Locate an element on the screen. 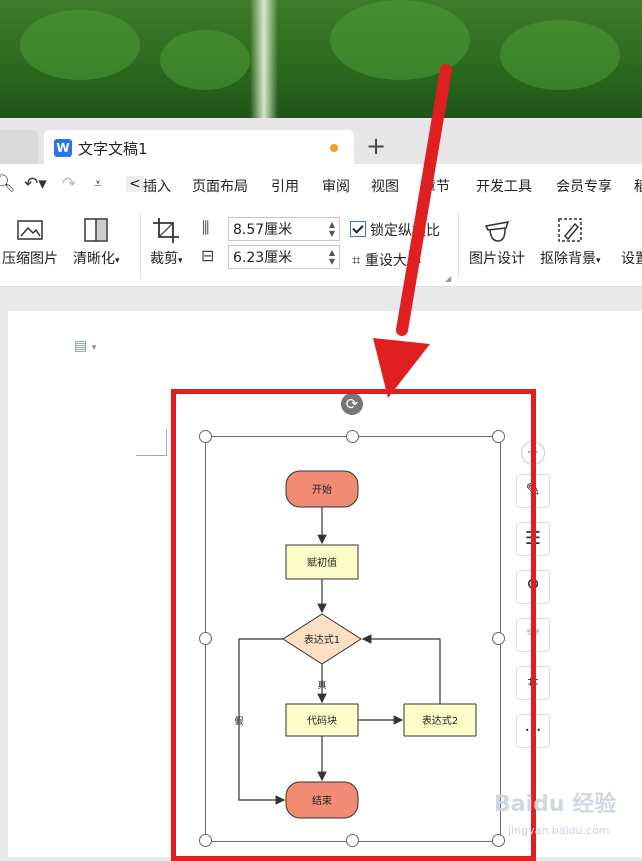  baidu-watermark-url: jingyan.baidu.com is located at coordinates (559, 830).